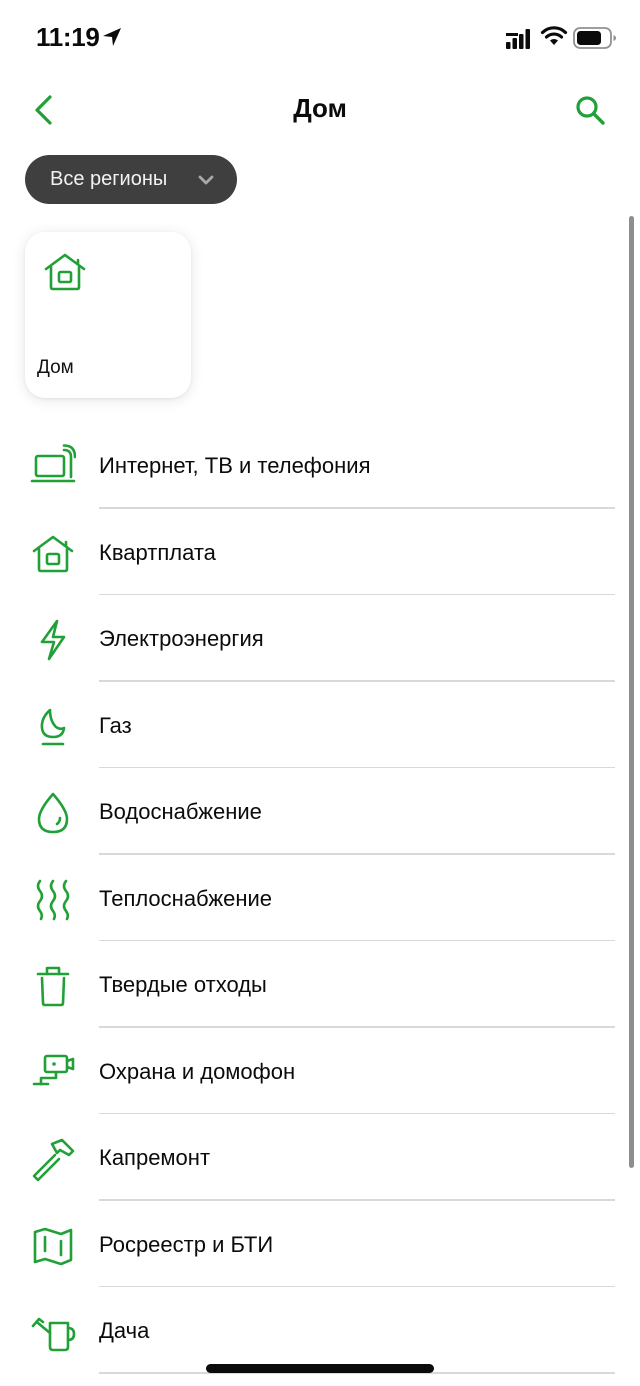 The image size is (640, 1386). I want to click on list-item-gas: Газ, so click(320, 725).